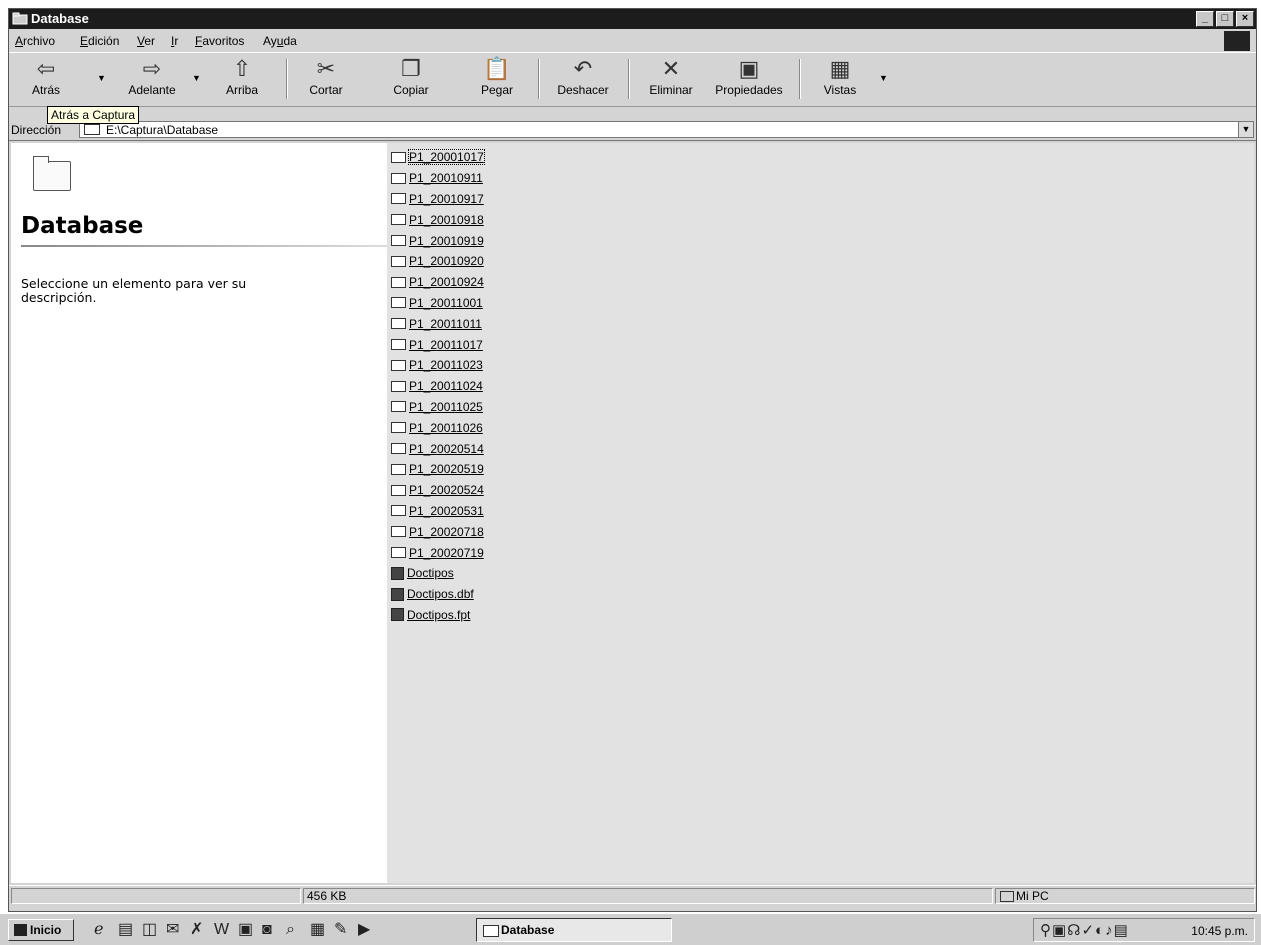 The height and width of the screenshot is (945, 1261). What do you see at coordinates (497, 90) in the screenshot?
I see `paste-label: Pegar` at bounding box center [497, 90].